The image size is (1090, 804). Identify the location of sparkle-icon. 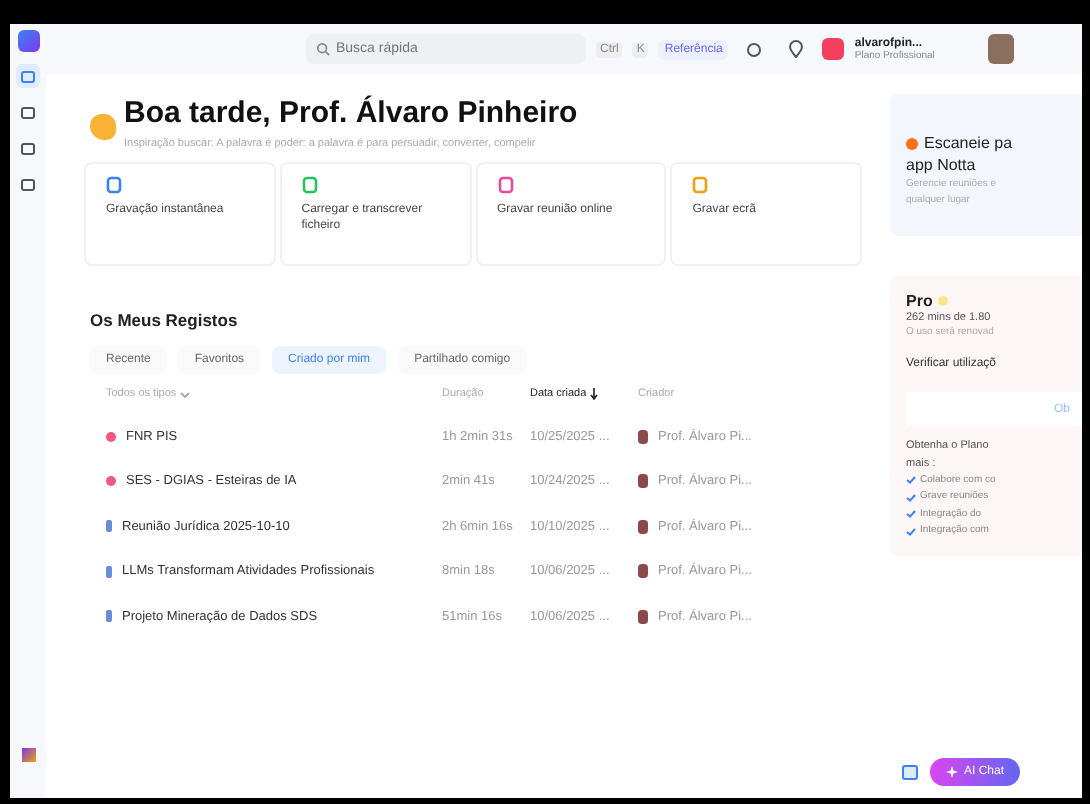
(952, 772).